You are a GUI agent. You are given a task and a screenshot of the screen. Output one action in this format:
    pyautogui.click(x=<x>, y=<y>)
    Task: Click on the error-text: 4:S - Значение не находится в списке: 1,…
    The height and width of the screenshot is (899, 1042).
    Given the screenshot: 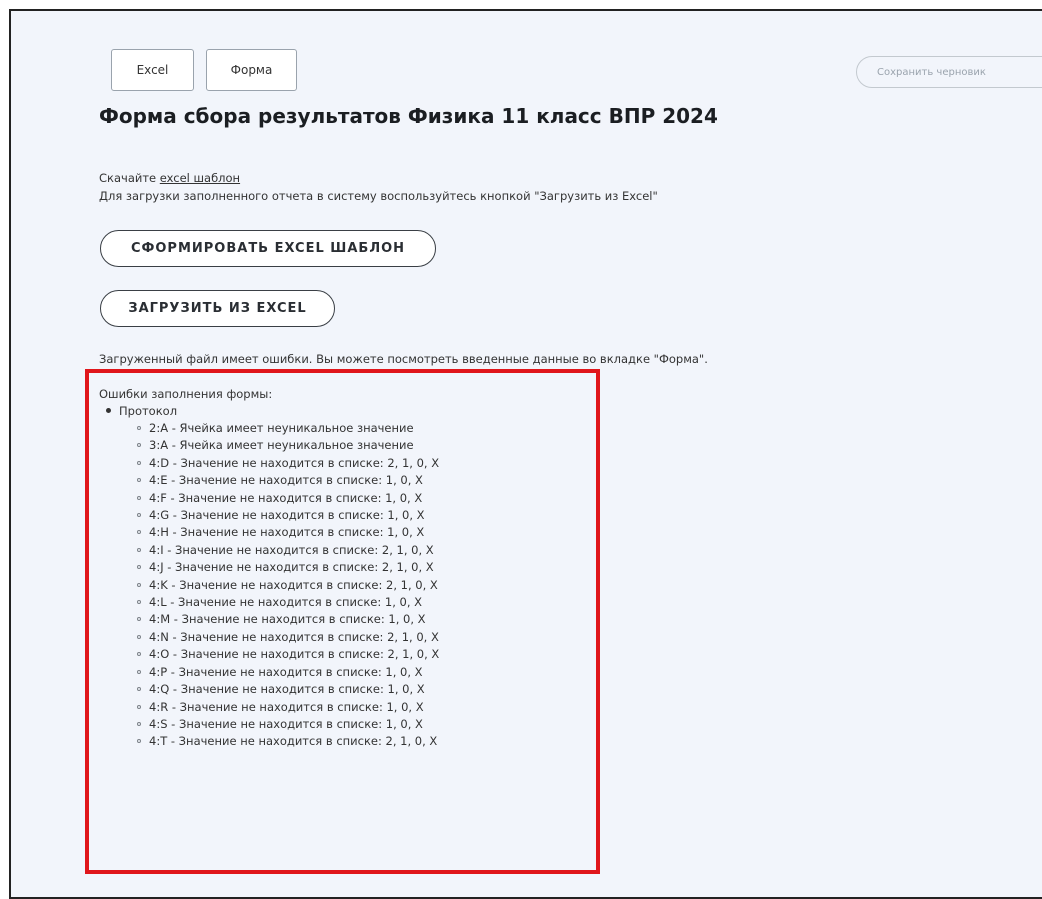 What is the action you would take?
    pyautogui.click(x=286, y=723)
    